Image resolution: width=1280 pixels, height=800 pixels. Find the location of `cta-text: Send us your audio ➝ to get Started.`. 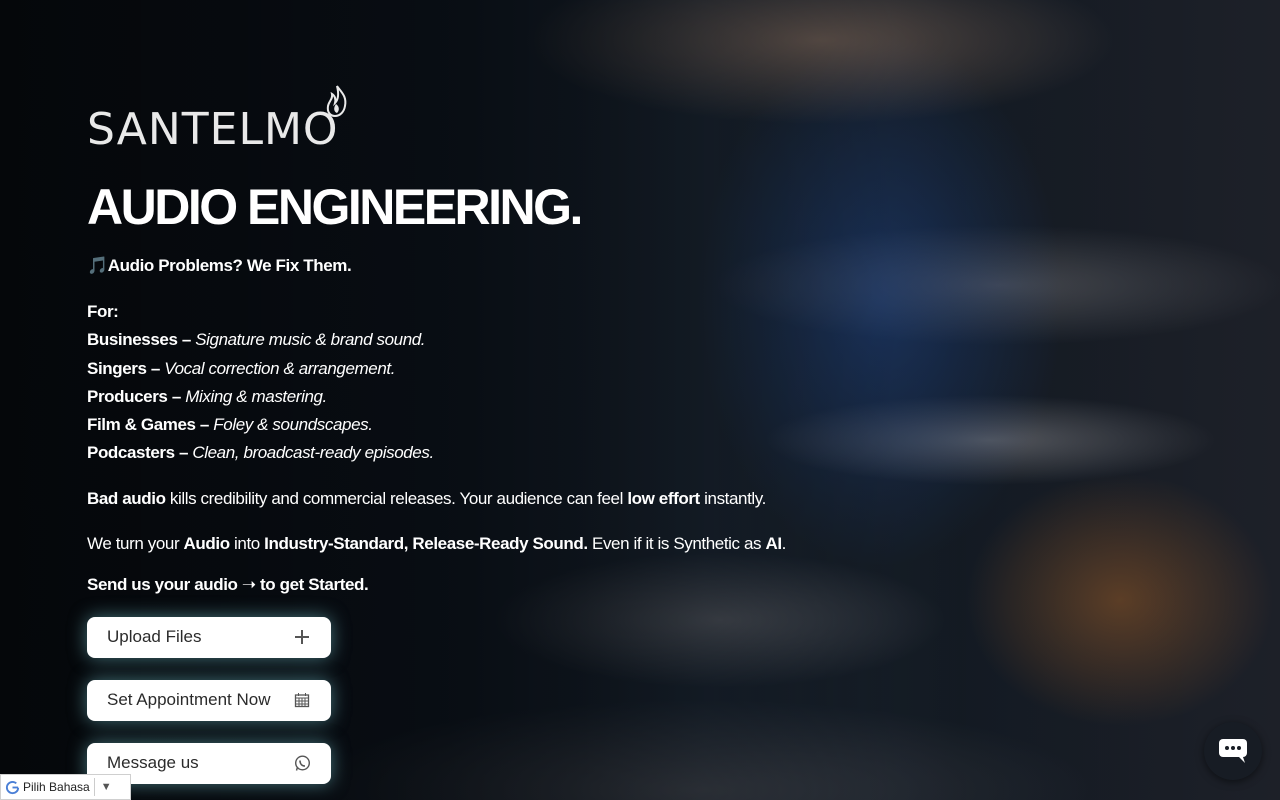

cta-text: Send us your audio ➝ to get Started. is located at coordinates (228, 584).